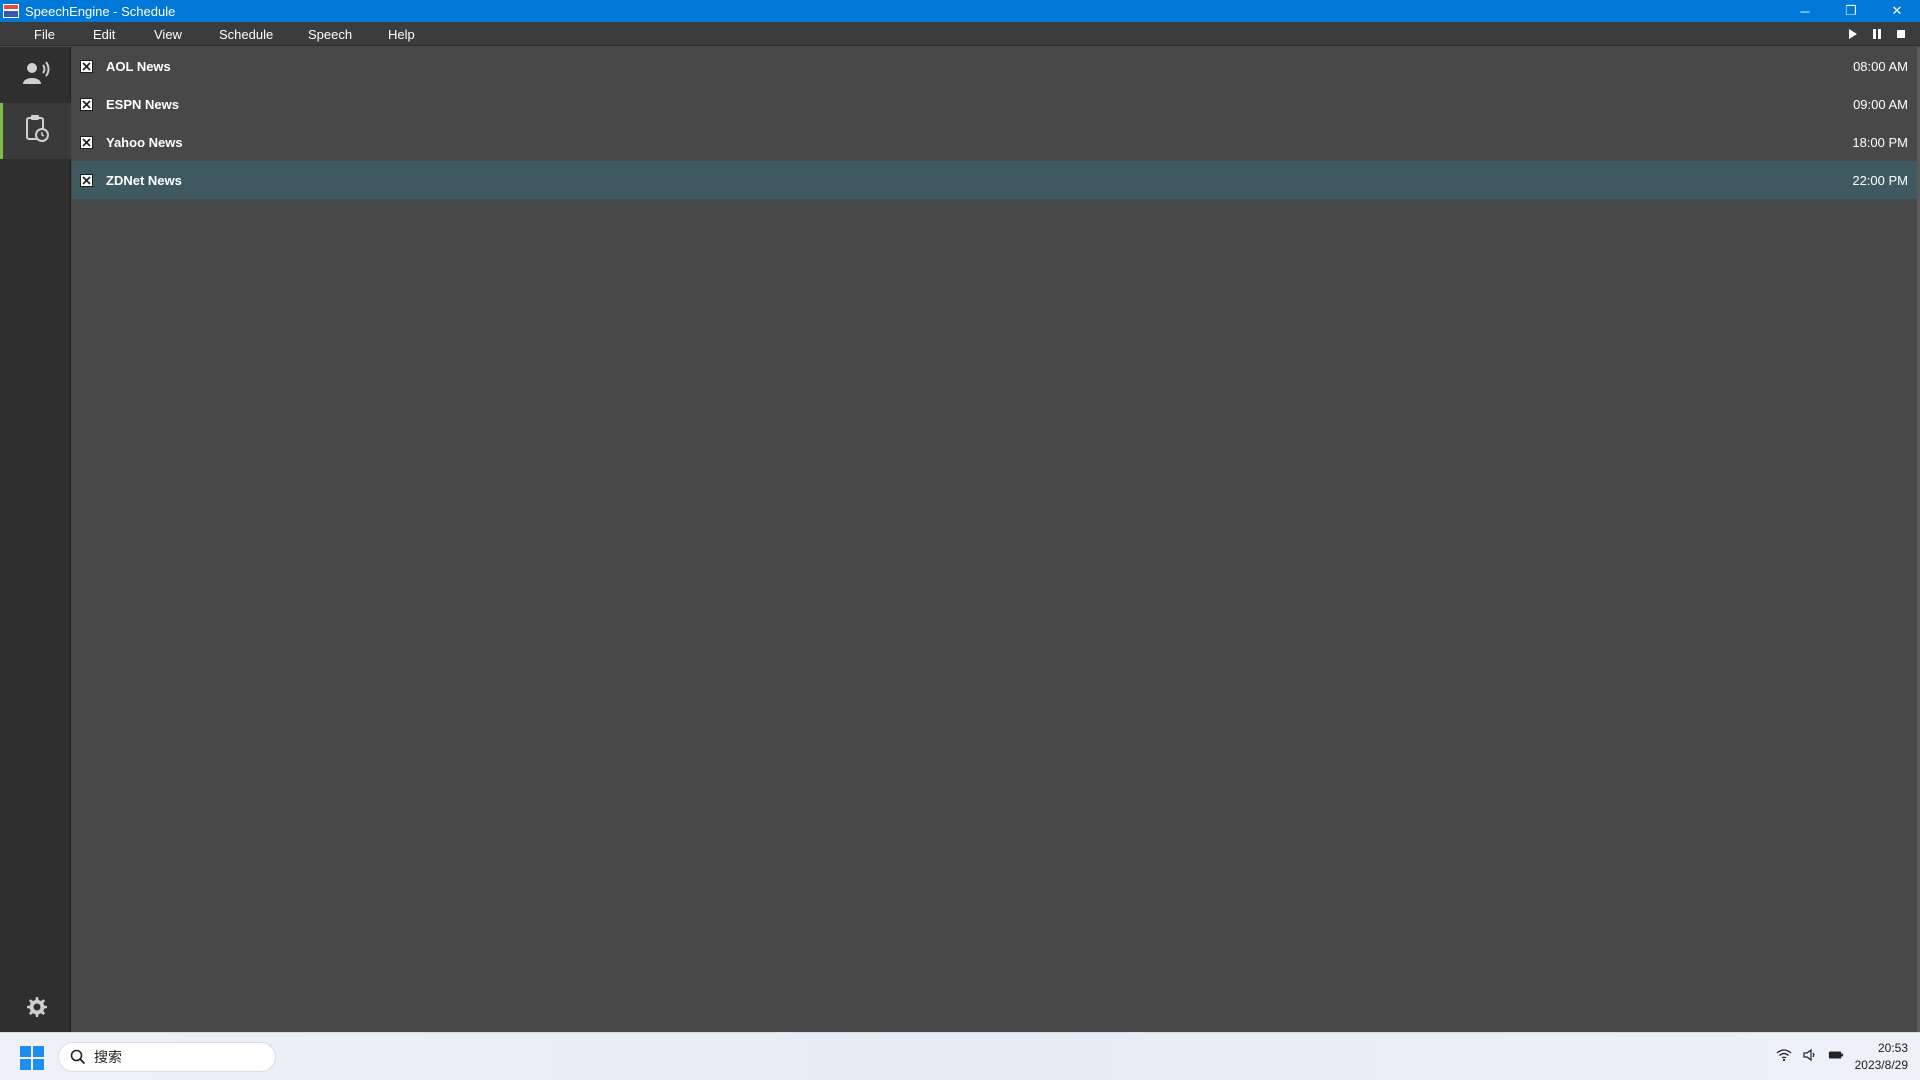 The height and width of the screenshot is (1080, 1920). Describe the element at coordinates (960, 34) in the screenshot. I see `menu-bar: File Edit View Schedule Speech Help` at that location.